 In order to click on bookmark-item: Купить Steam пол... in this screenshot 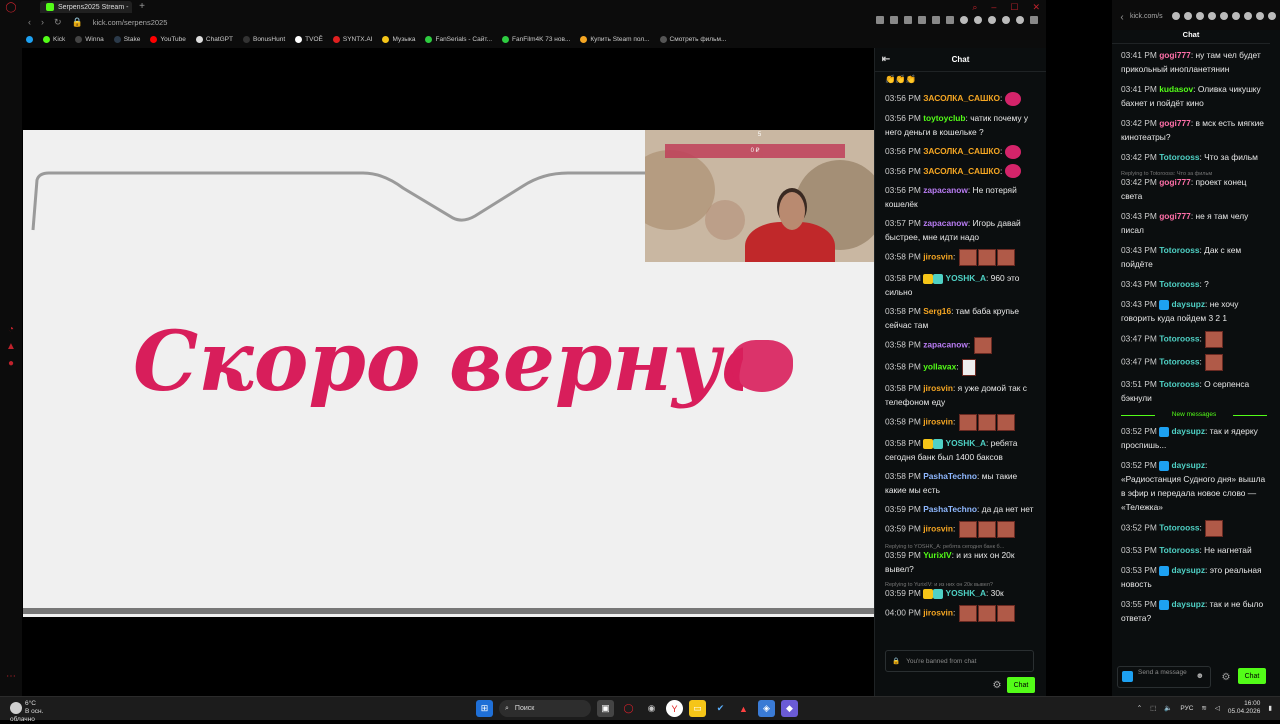, I will do `click(615, 39)`.